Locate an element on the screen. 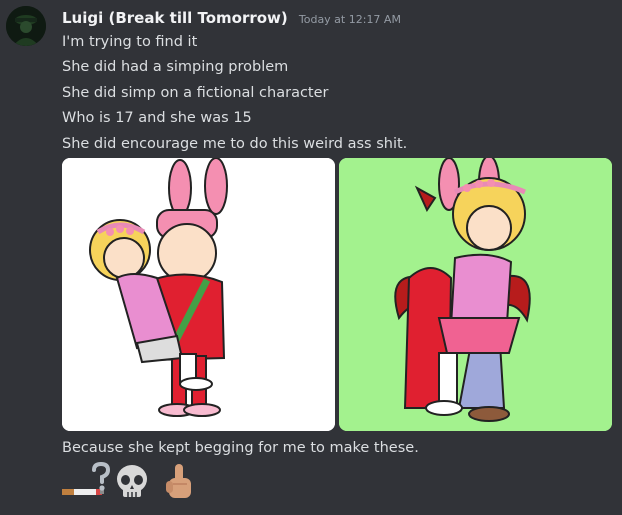 The height and width of the screenshot is (515, 622). question-mark-emoji-icon is located at coordinates (101, 476).